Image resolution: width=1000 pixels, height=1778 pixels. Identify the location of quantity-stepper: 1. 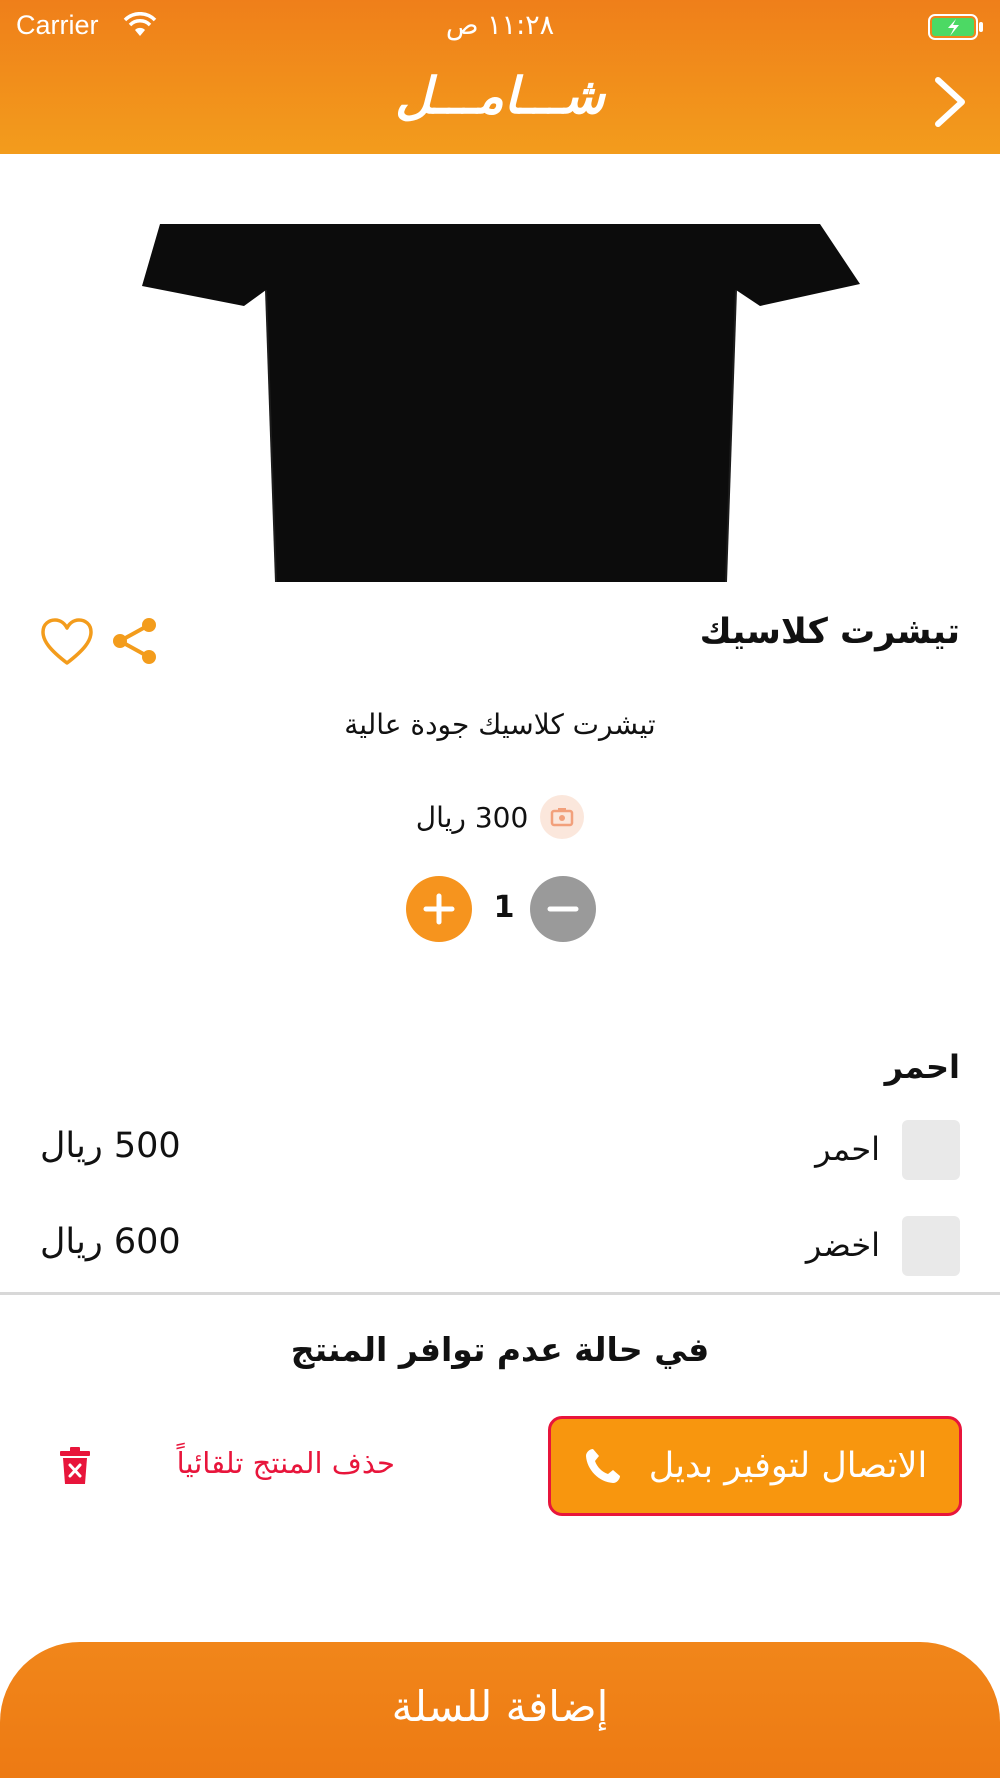
(501, 909).